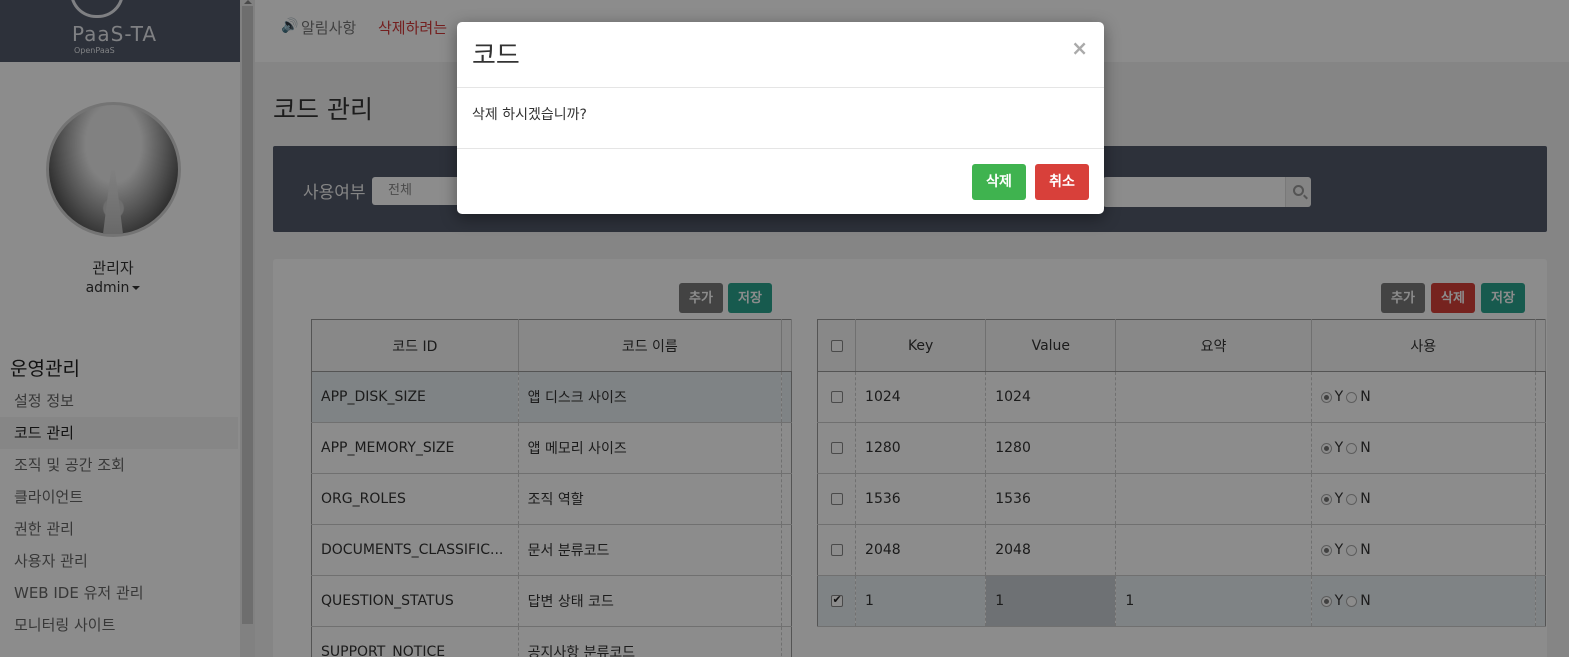 The image size is (1569, 657). I want to click on confirm-delete-button: 삭제, so click(999, 182).